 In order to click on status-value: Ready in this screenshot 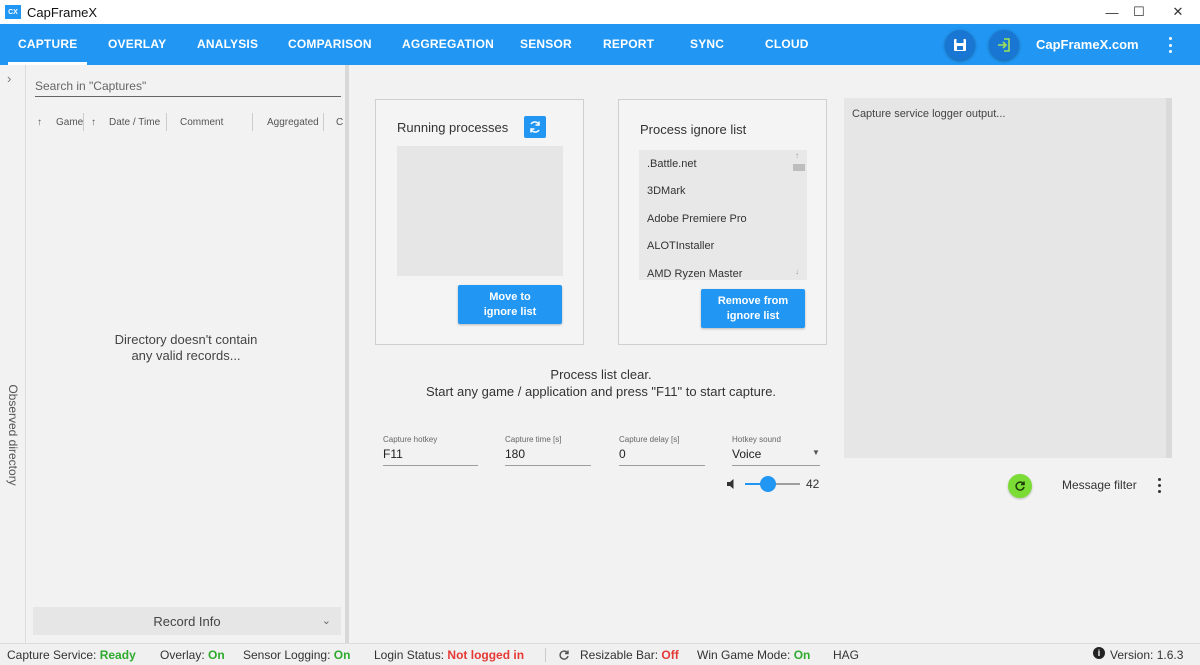, I will do `click(117, 655)`.